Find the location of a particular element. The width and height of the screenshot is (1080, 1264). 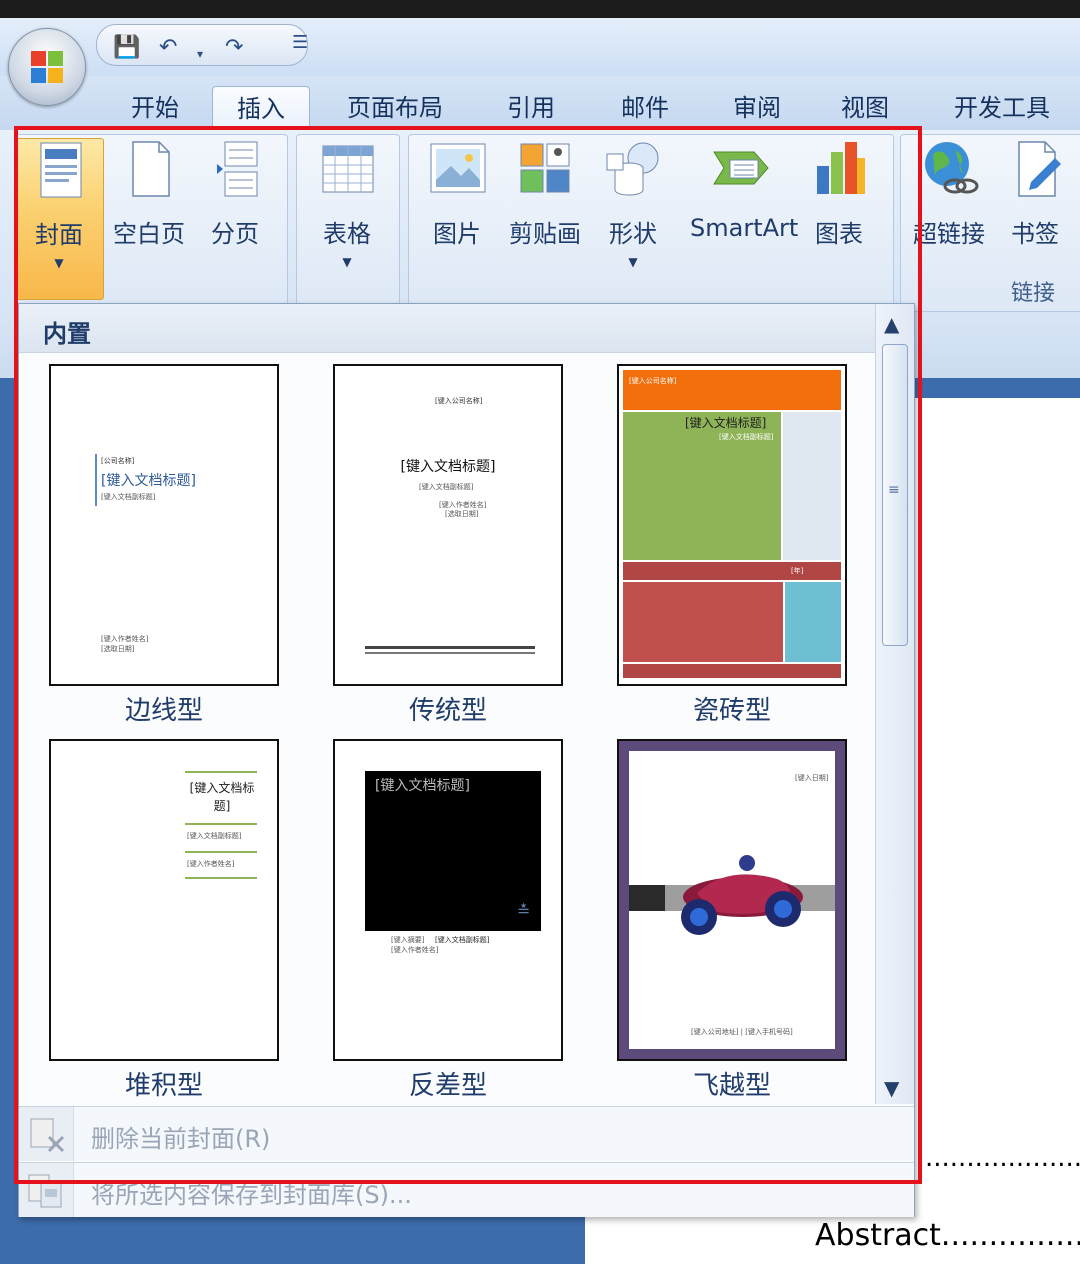

template-preview: [键入日期] [键入公司地址] | [键入手机号码] is located at coordinates (732, 900).